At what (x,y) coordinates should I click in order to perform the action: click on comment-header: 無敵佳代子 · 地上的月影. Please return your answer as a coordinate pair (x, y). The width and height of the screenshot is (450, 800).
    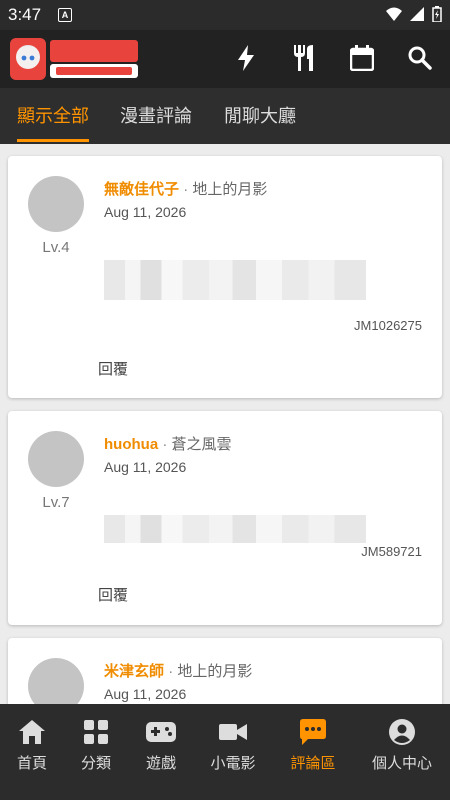
    Looking at the image, I should click on (185, 188).